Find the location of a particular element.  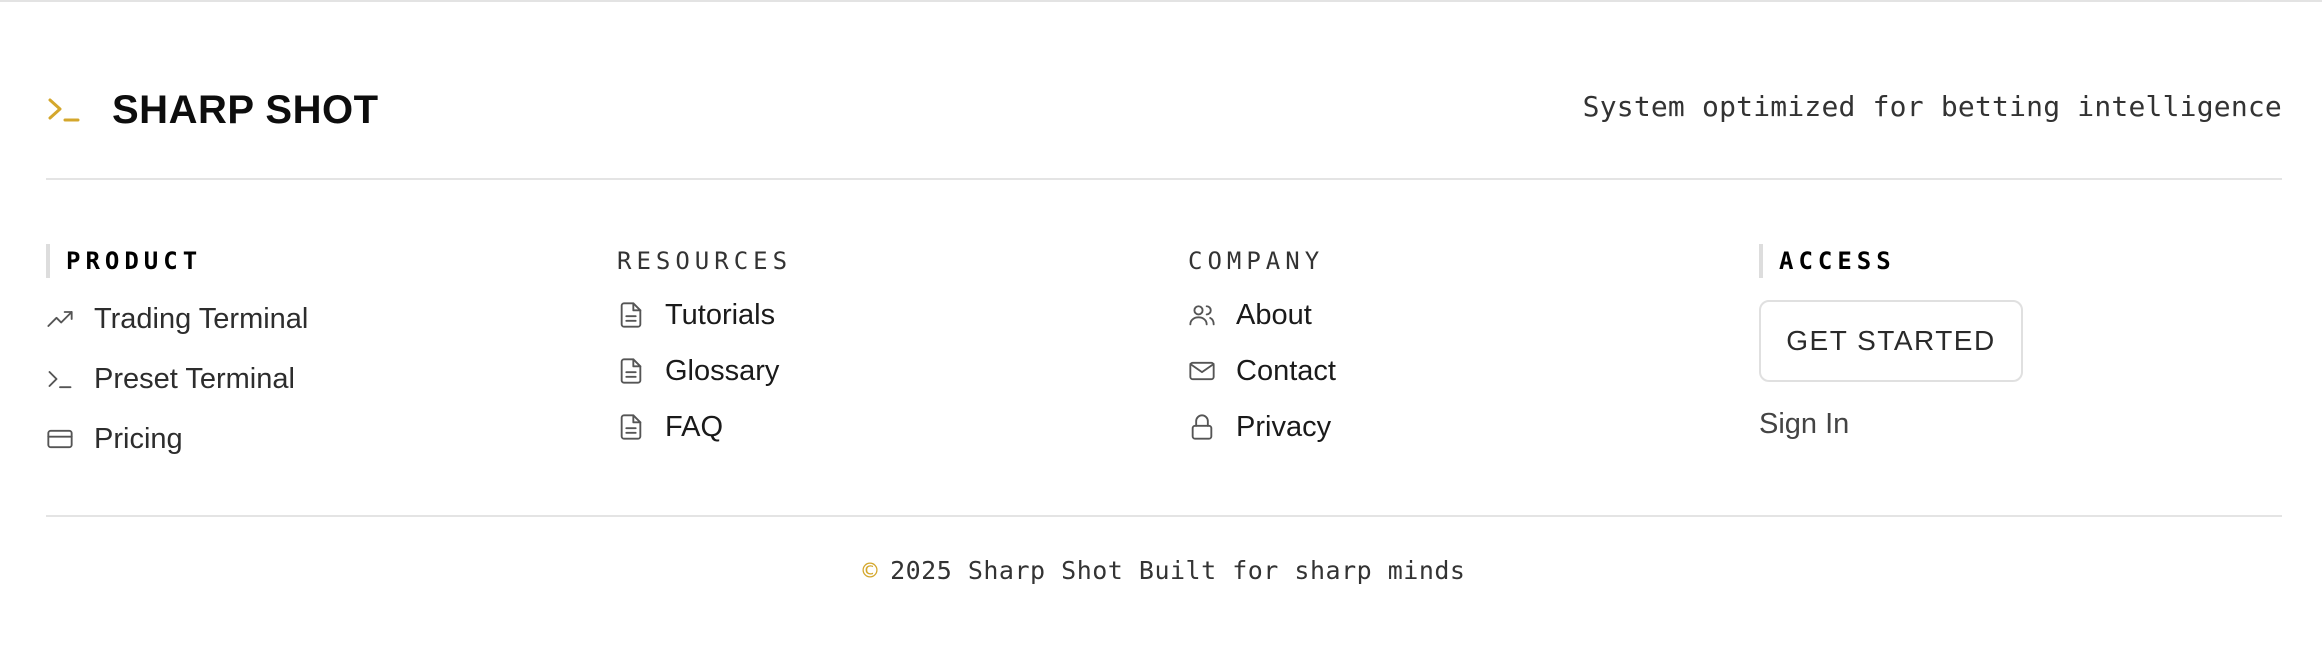

glossary-link: Glossary is located at coordinates (704, 371).